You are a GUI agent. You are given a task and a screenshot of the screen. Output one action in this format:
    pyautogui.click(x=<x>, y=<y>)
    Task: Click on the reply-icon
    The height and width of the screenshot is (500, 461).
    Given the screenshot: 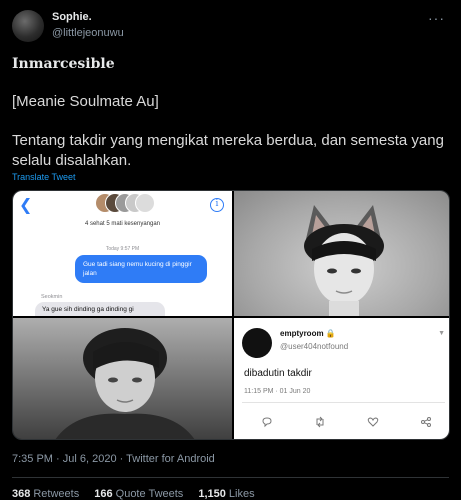 What is the action you would take?
    pyautogui.click(x=267, y=422)
    